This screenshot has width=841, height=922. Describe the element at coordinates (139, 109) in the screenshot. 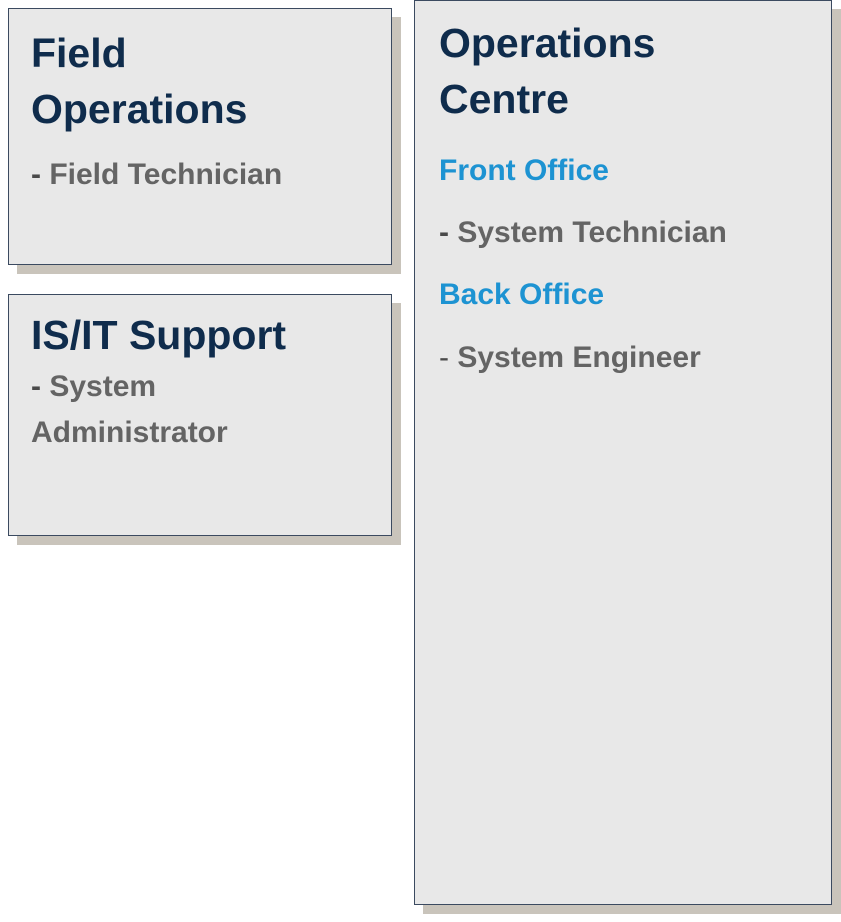

I see `field-operations-title-line2: Operations` at that location.